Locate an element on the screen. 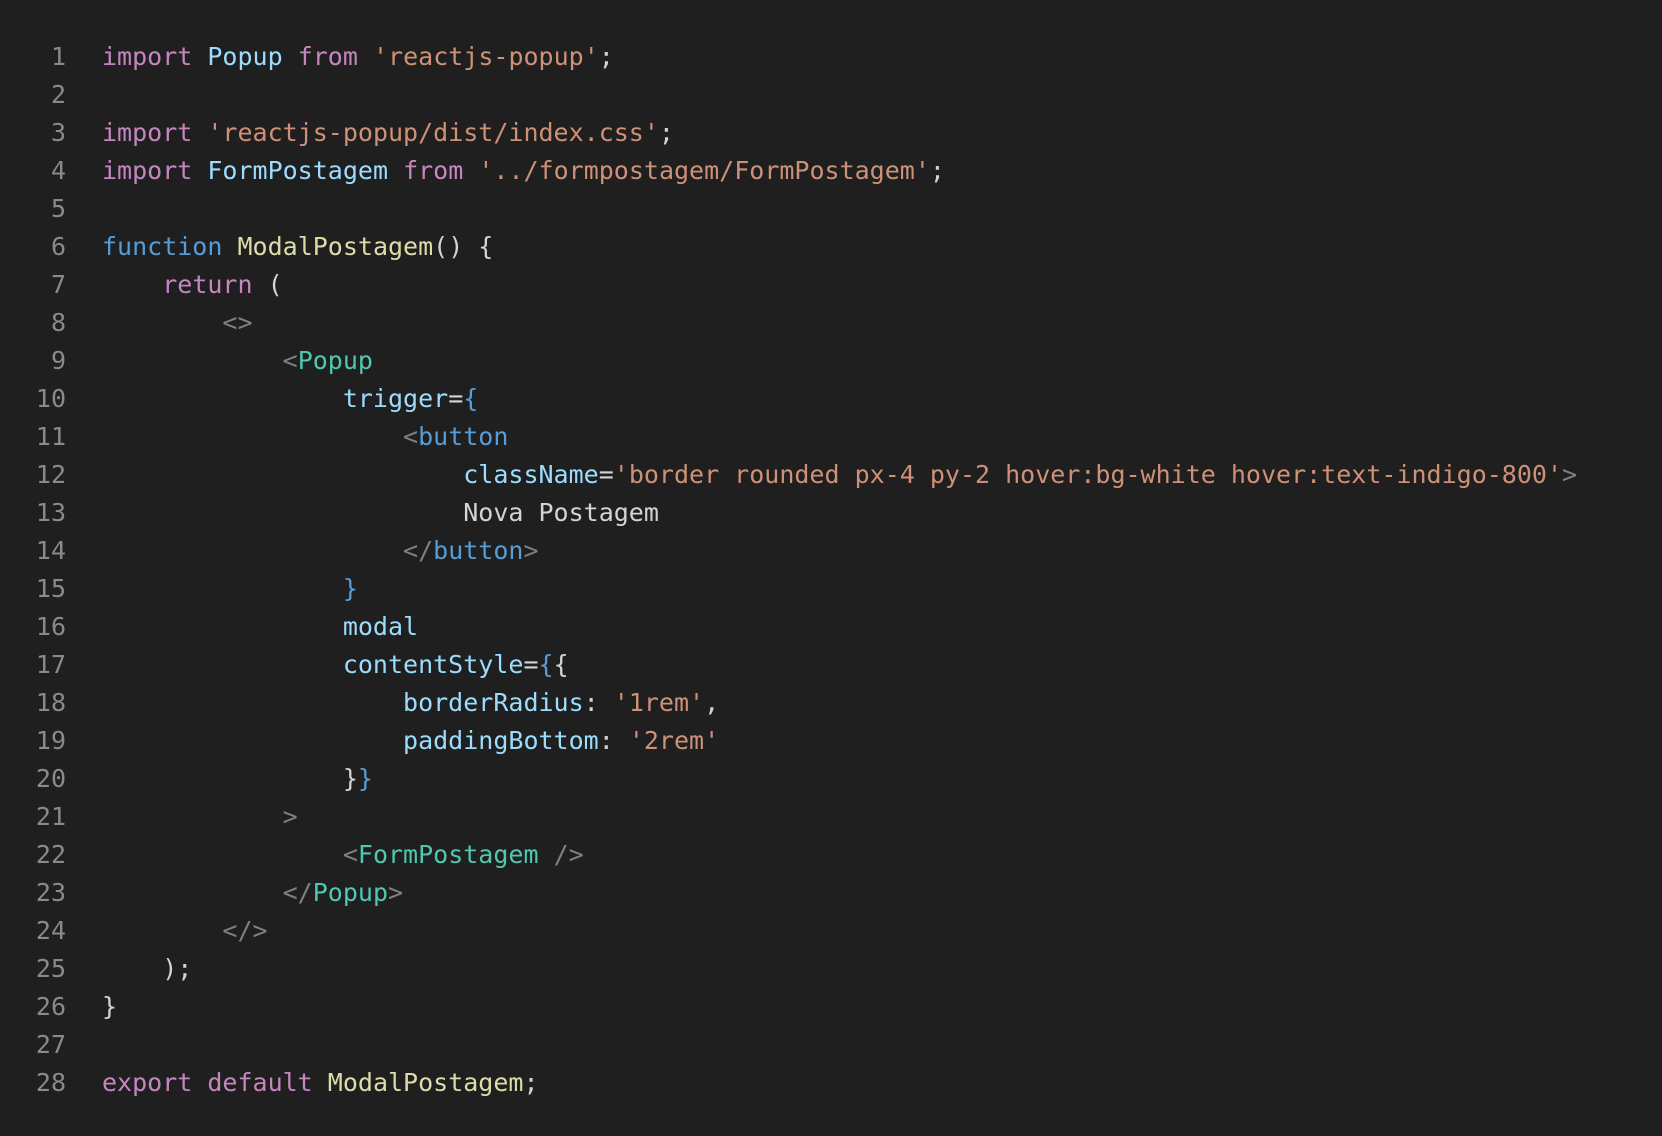 This screenshot has width=1662, height=1136. code-token: () { is located at coordinates (463, 246).